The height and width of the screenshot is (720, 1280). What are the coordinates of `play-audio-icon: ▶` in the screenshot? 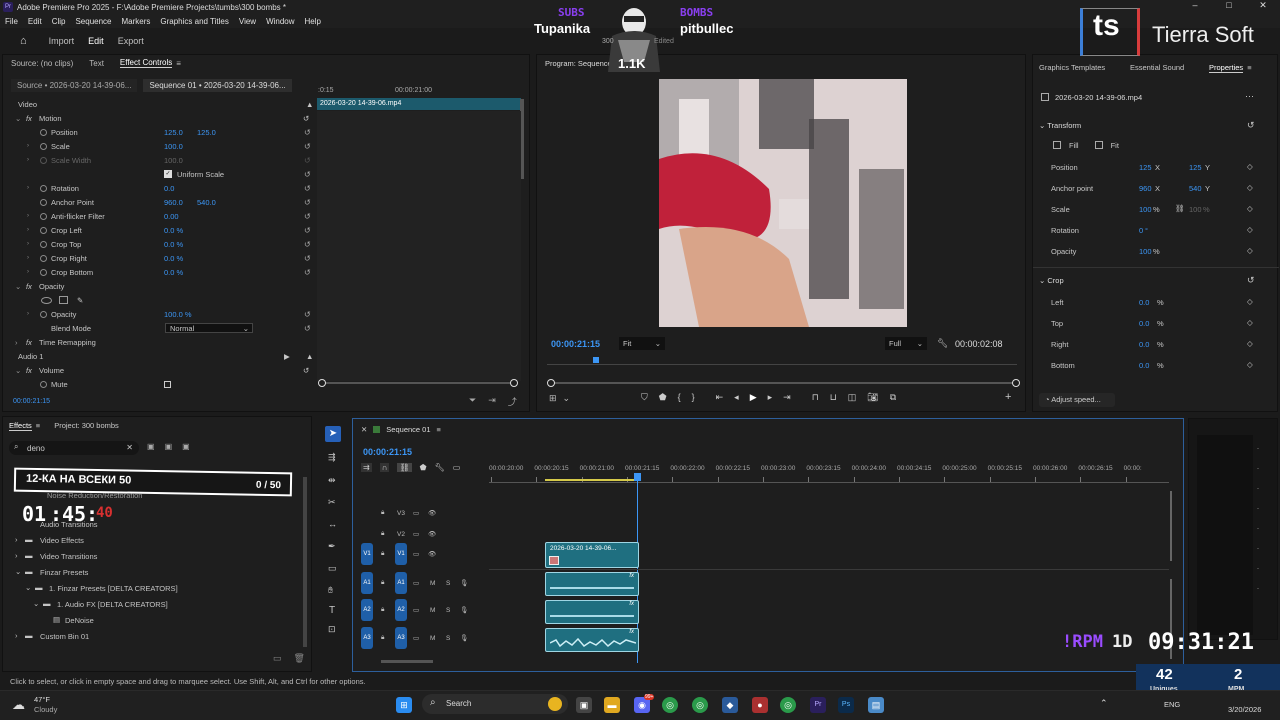 It's located at (287, 356).